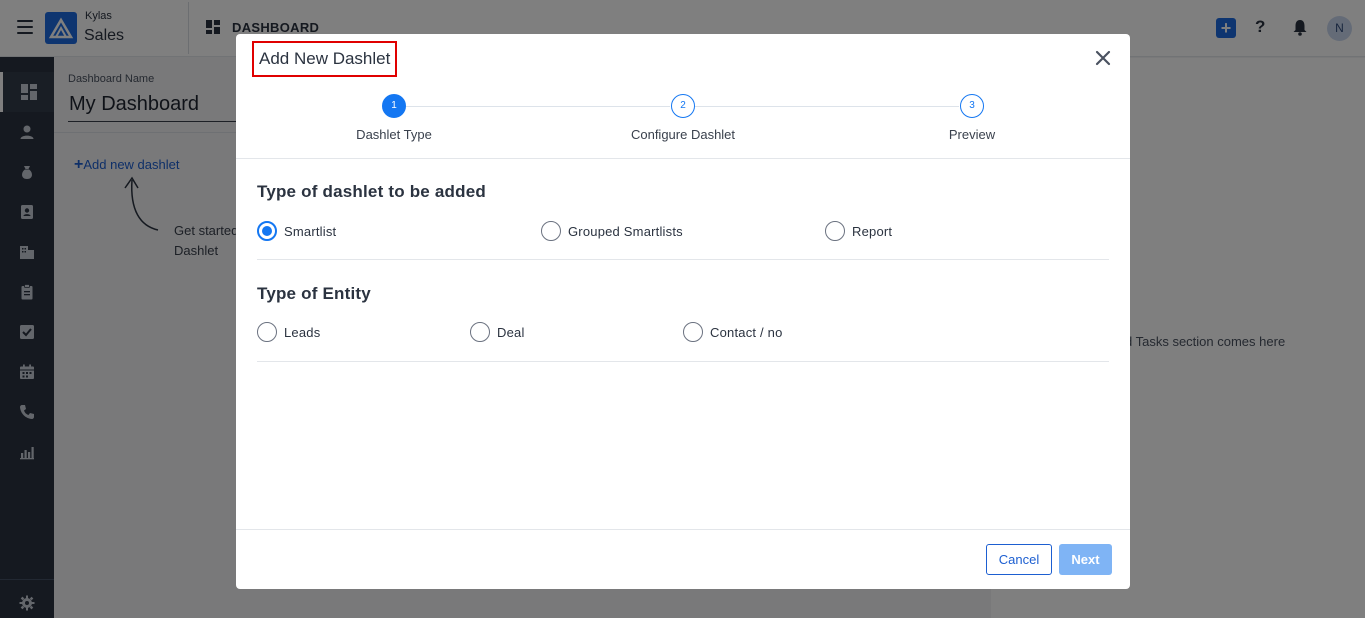 The width and height of the screenshot is (1365, 618). Describe the element at coordinates (683, 134) in the screenshot. I see `step-2-label: Configure Dashlet` at that location.